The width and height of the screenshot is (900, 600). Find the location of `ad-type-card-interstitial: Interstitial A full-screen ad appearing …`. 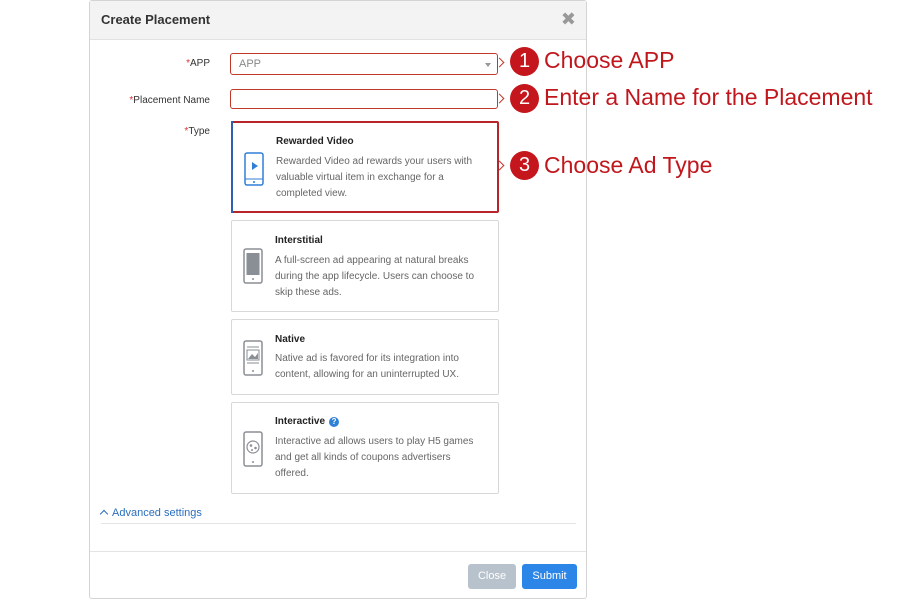

ad-type-card-interstitial: Interstitial A full-screen ad appearing … is located at coordinates (365, 266).